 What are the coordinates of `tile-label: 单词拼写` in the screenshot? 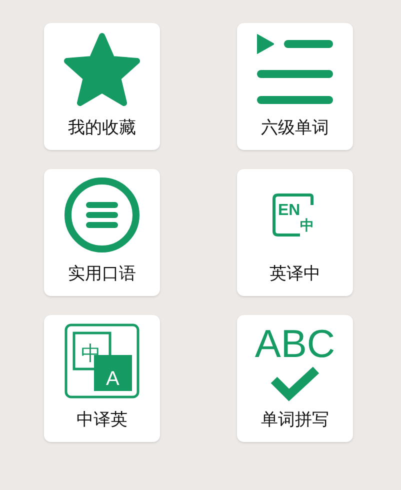 It's located at (295, 420).